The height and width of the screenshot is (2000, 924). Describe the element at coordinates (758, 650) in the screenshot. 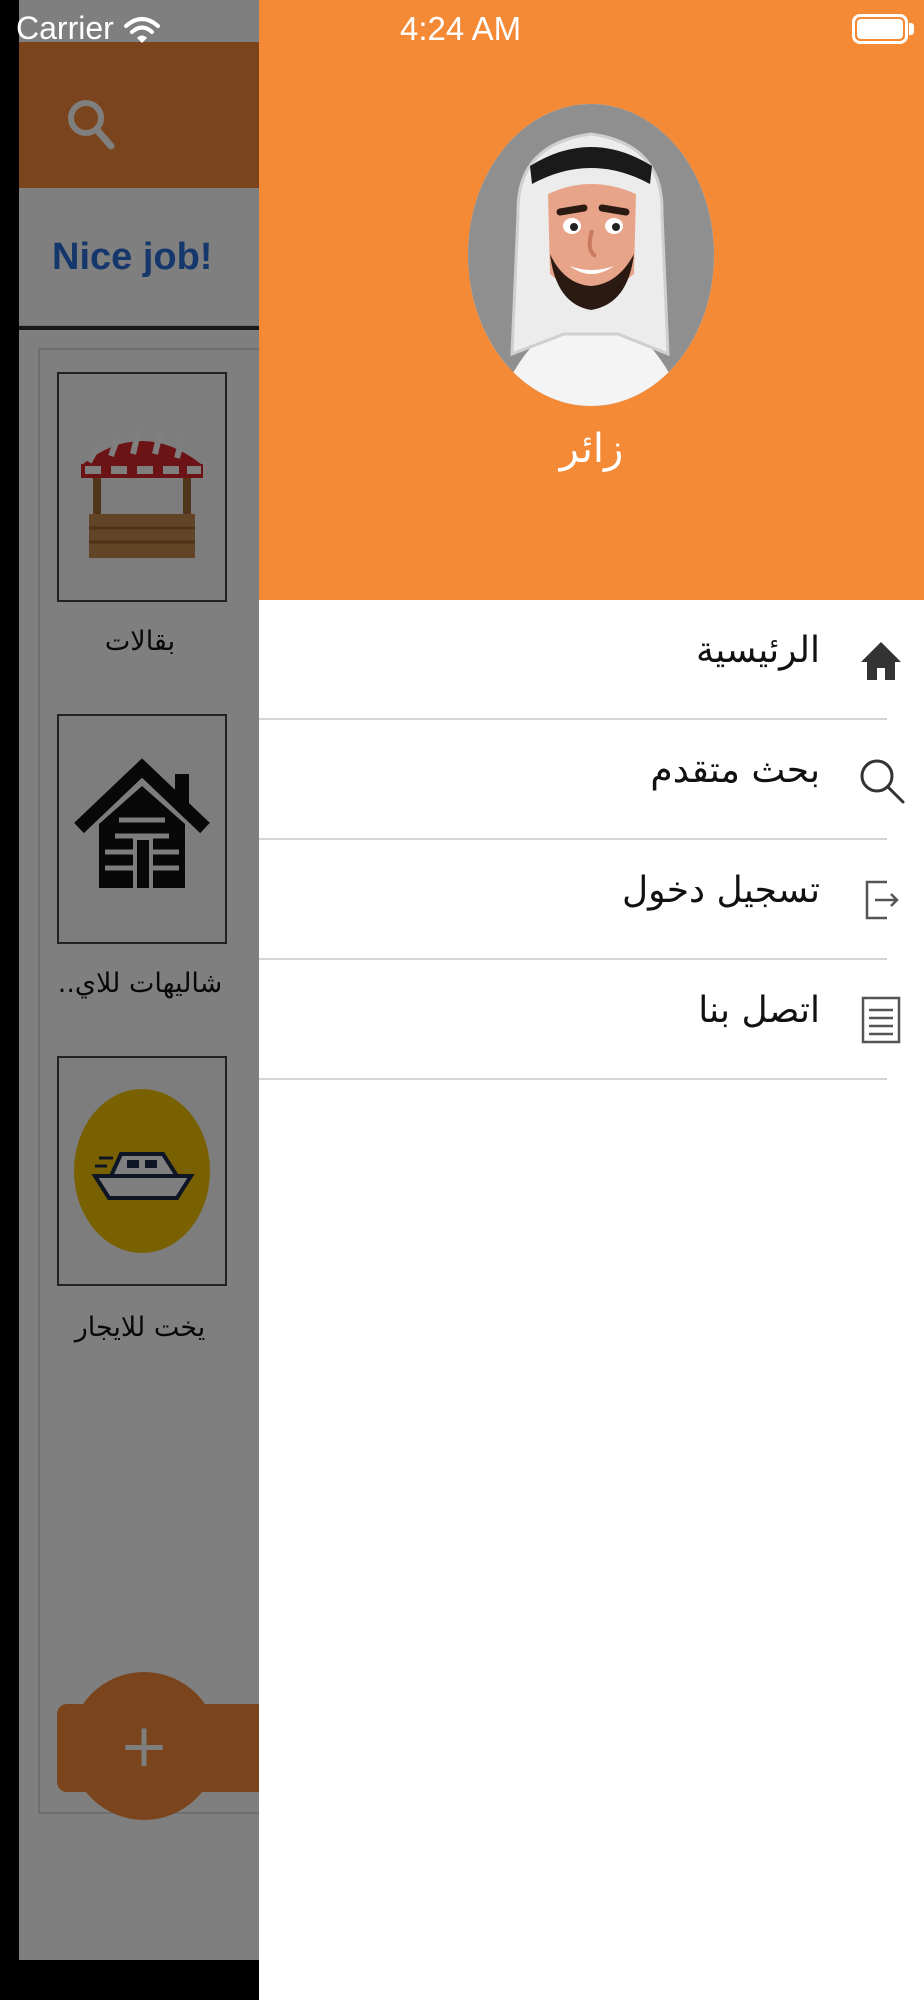

I see `menu-item-label: الرئيسية` at that location.